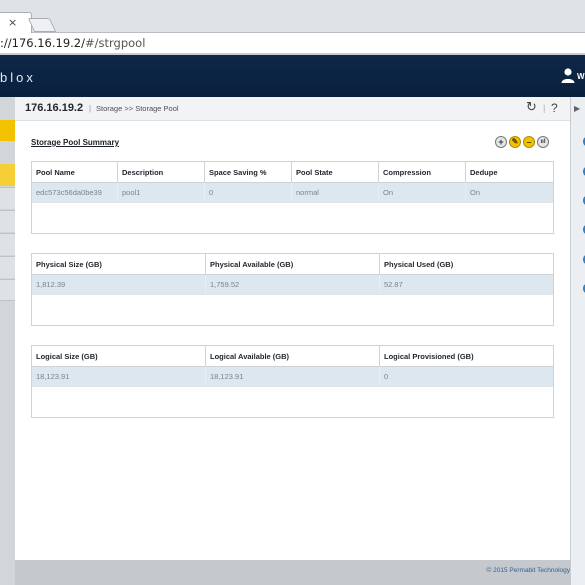 The width and height of the screenshot is (585, 585). Describe the element at coordinates (467, 356) in the screenshot. I see `column-header: Logical Provisioned (GB)` at that location.